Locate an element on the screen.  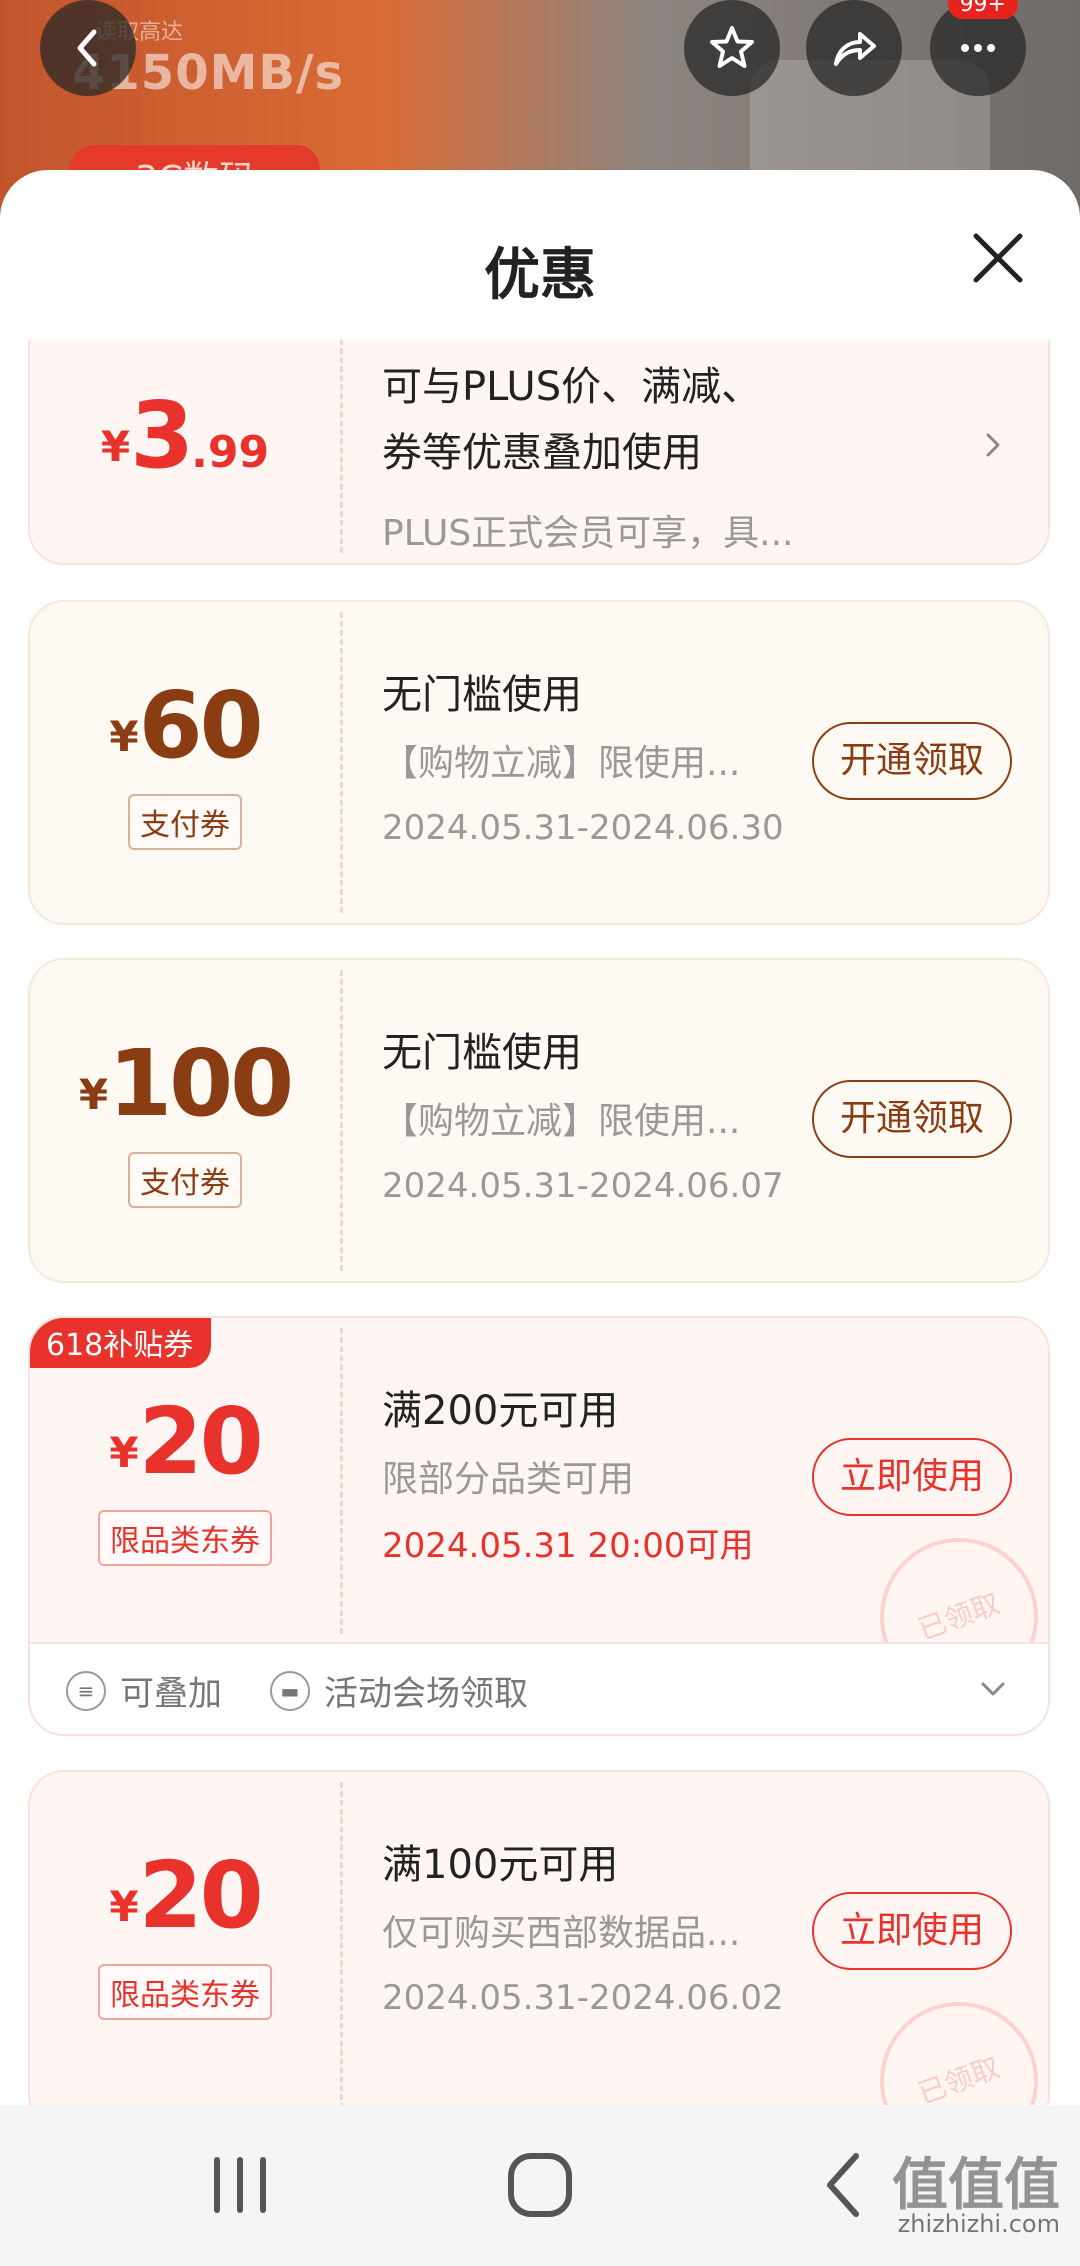
ticket-icon: ▬ is located at coordinates (290, 1690).